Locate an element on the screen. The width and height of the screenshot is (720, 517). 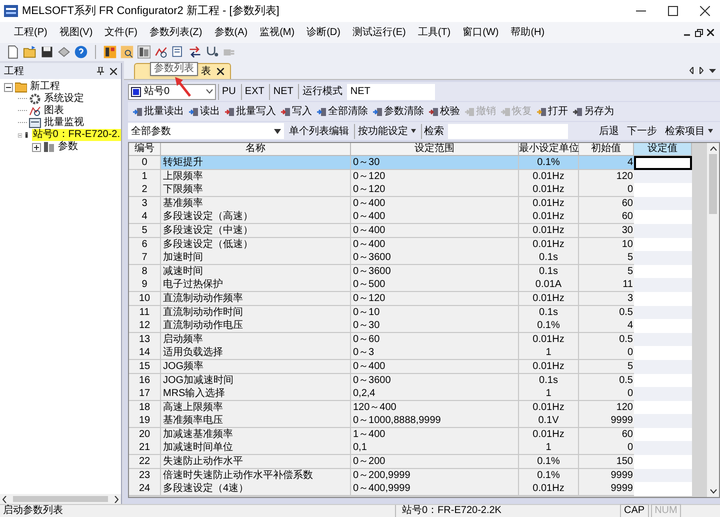
menu-item: 监视(M) is located at coordinates (277, 32).